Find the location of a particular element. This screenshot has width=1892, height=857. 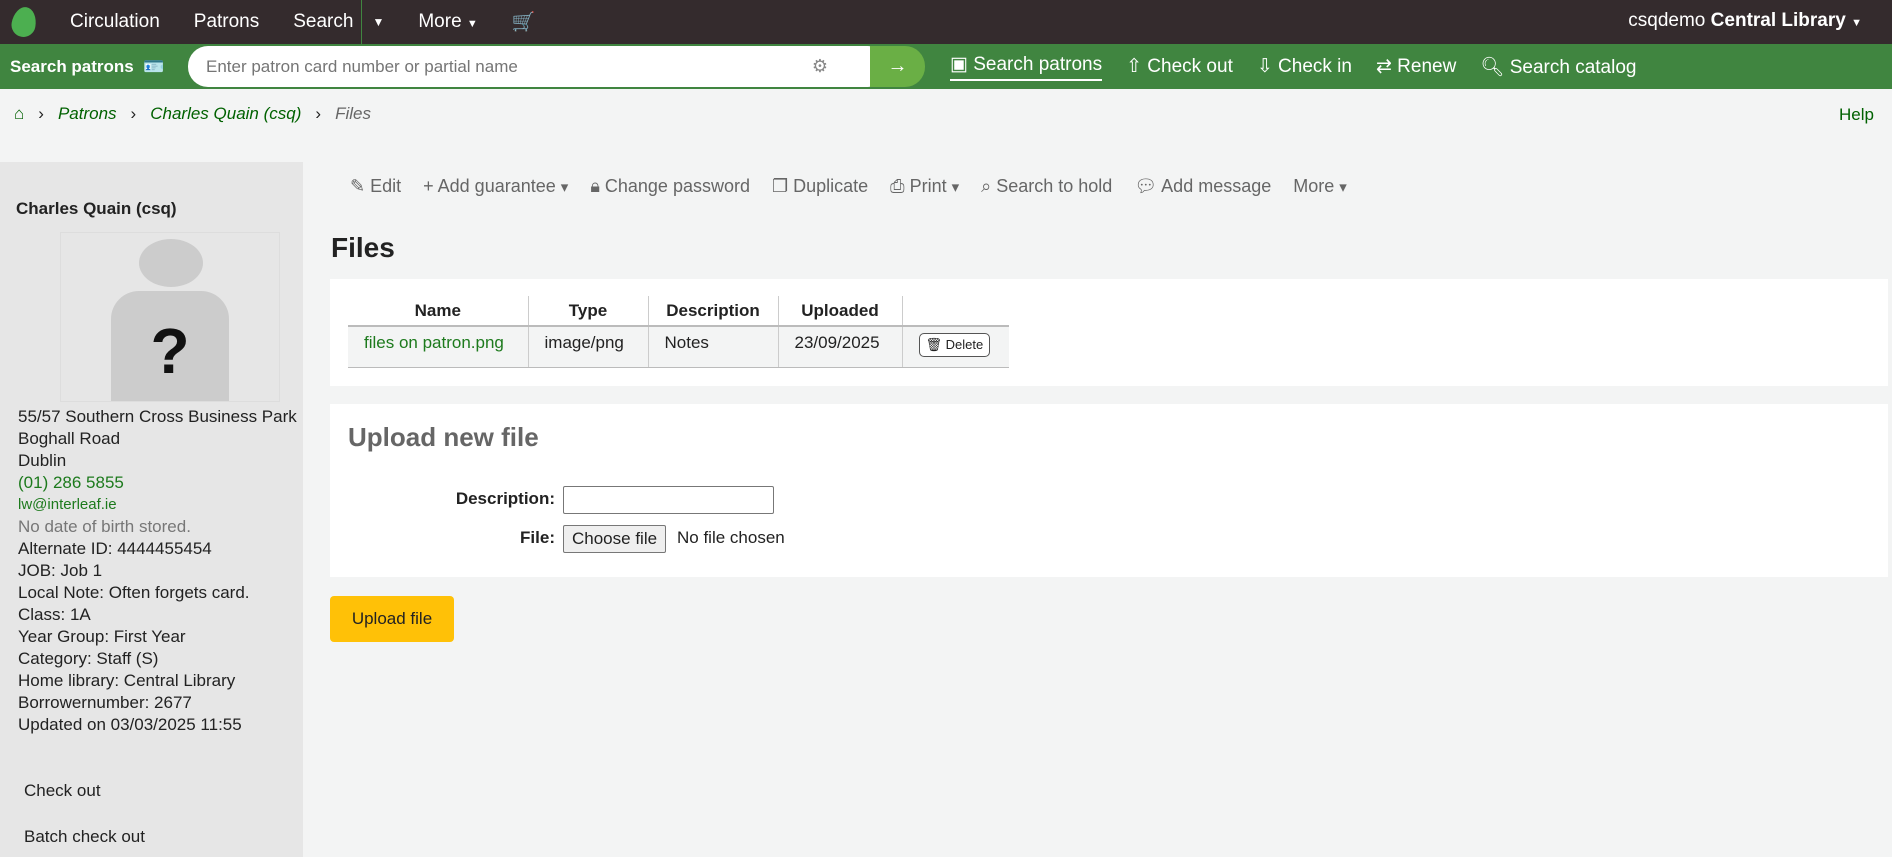

avatar-body: ? is located at coordinates (170, 346).